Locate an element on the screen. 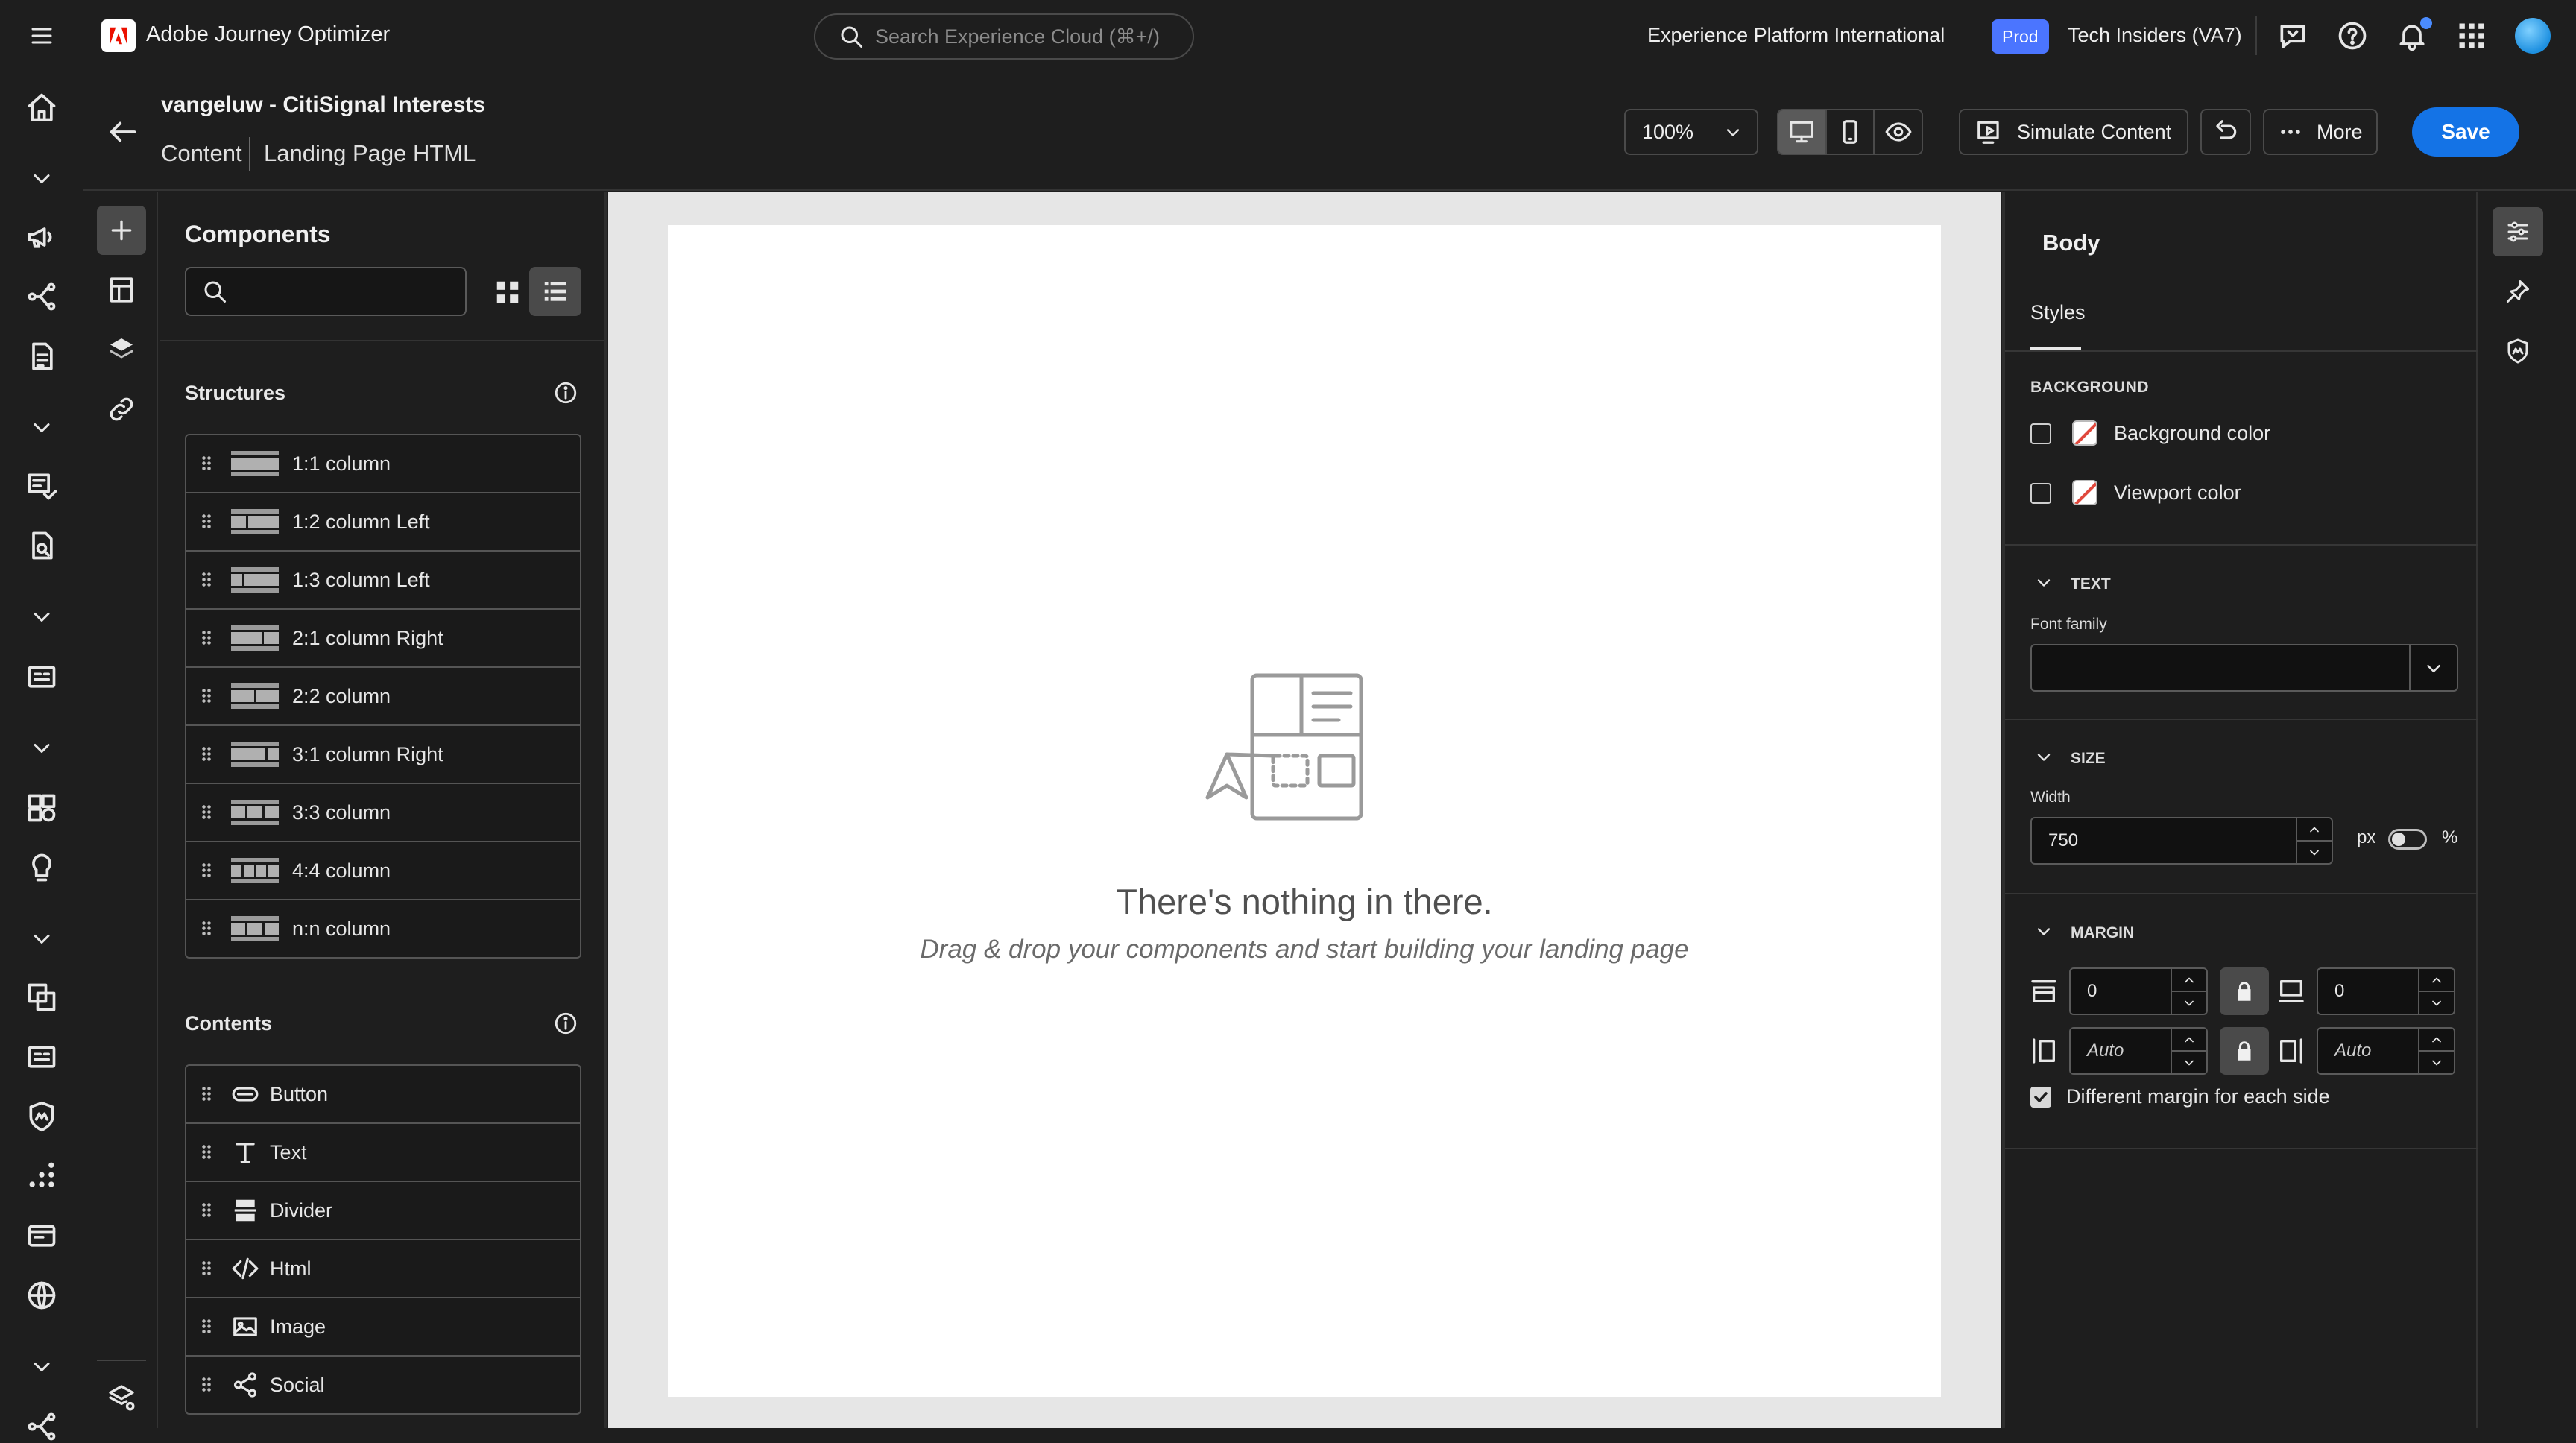  margin-top-stepper: 0 is located at coordinates (2139, 991).